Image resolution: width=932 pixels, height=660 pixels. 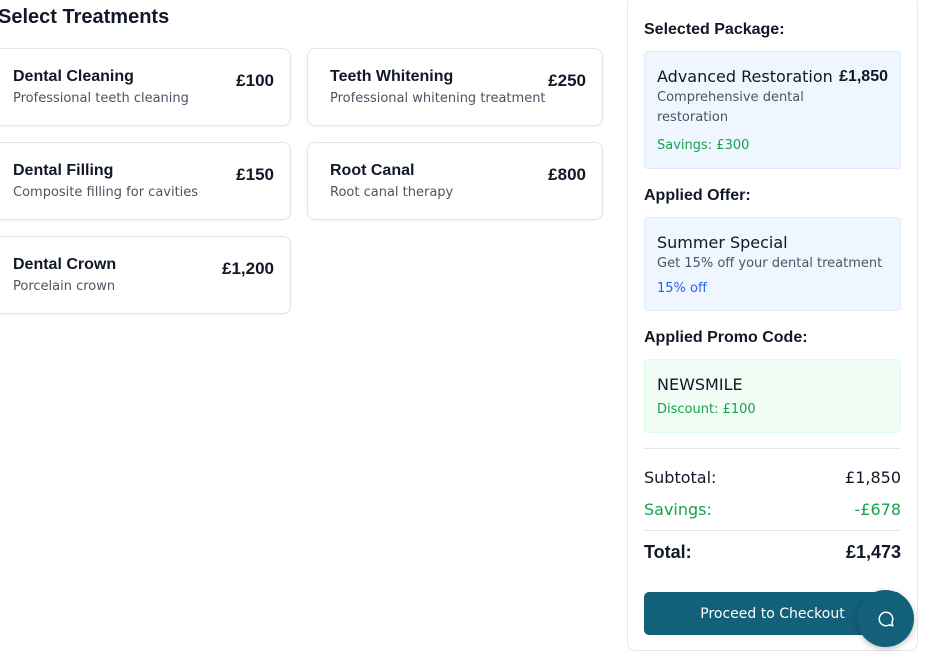 What do you see at coordinates (697, 195) in the screenshot?
I see `applied-offer-label: Applied Offer:` at bounding box center [697, 195].